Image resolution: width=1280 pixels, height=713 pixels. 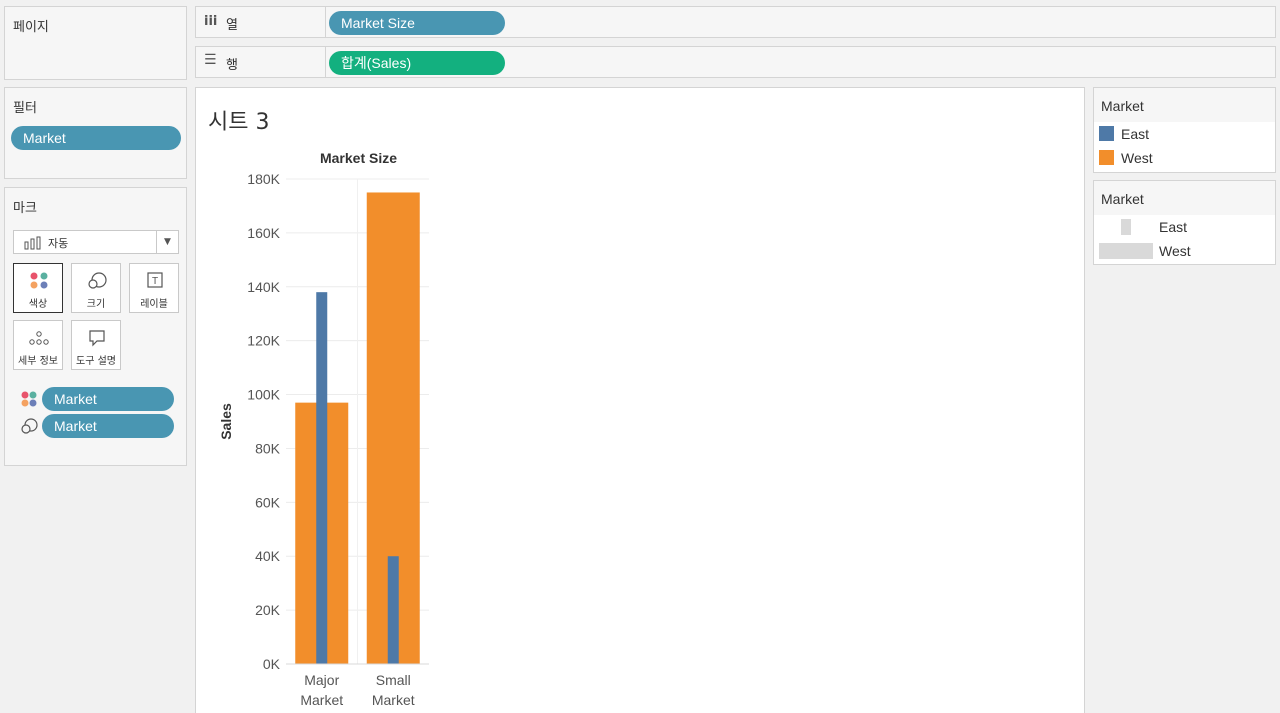 What do you see at coordinates (263, 233) in the screenshot?
I see `y-tick-label: 160K` at bounding box center [263, 233].